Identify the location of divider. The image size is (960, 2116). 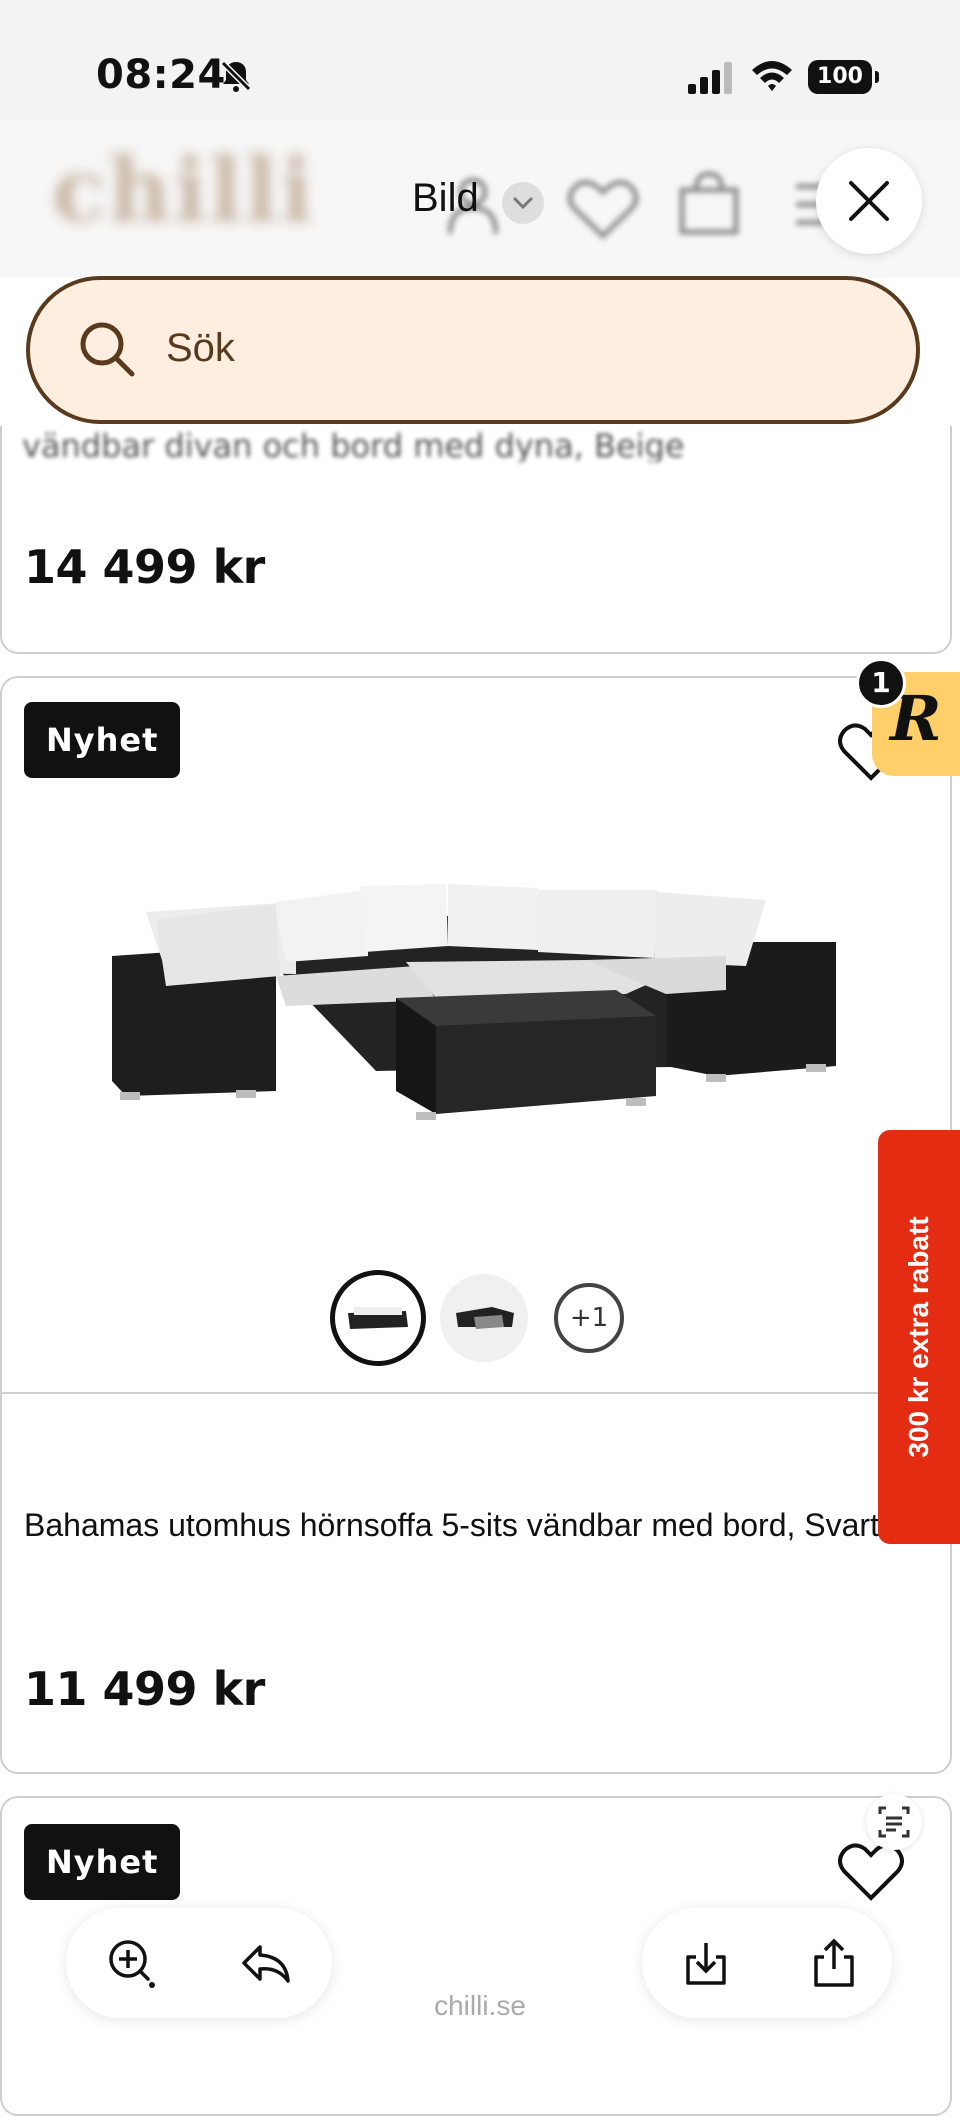
(476, 1393).